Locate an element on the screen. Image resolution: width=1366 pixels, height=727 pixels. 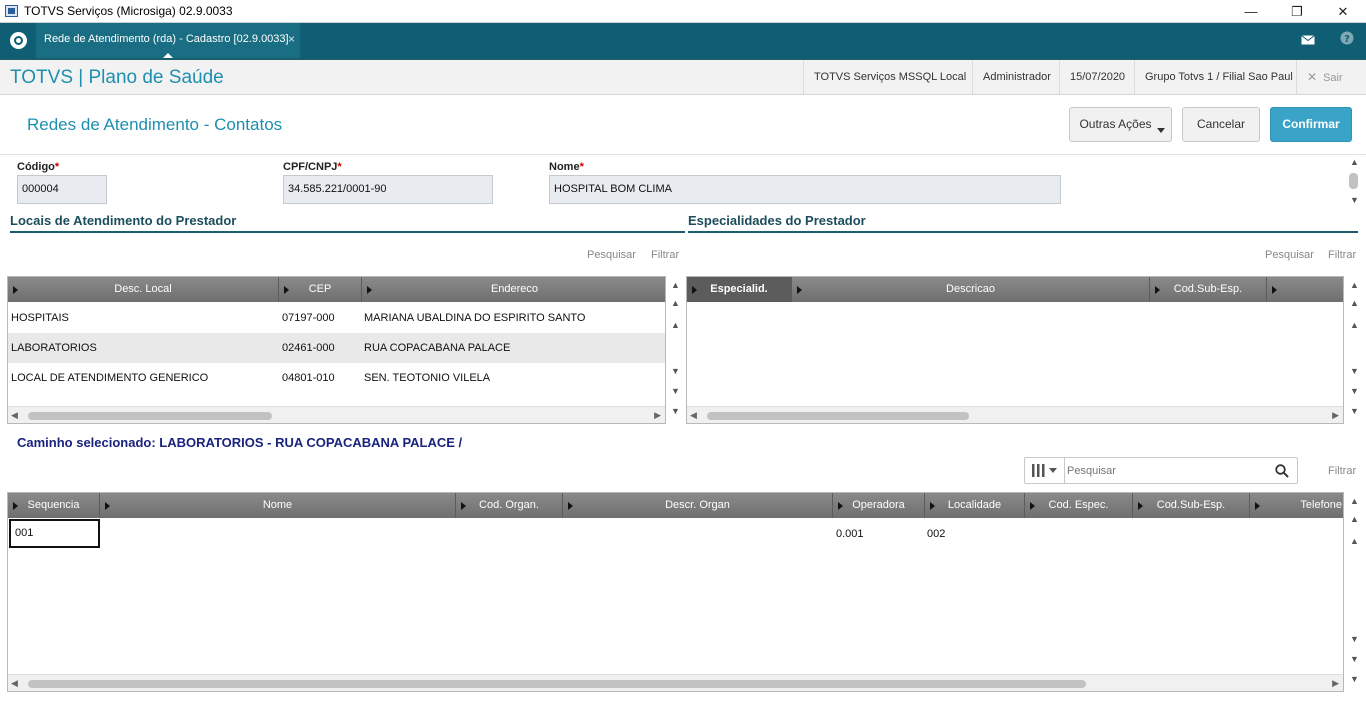
environment-info: TOTVS Serviços MSSQL Local is located at coordinates (889, 77).